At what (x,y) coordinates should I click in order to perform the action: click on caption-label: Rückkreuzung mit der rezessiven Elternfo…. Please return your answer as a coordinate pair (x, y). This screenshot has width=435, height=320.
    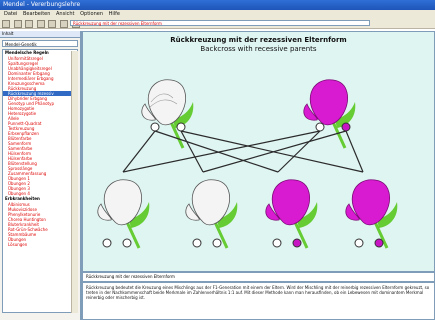
    Looking at the image, I should click on (130, 276).